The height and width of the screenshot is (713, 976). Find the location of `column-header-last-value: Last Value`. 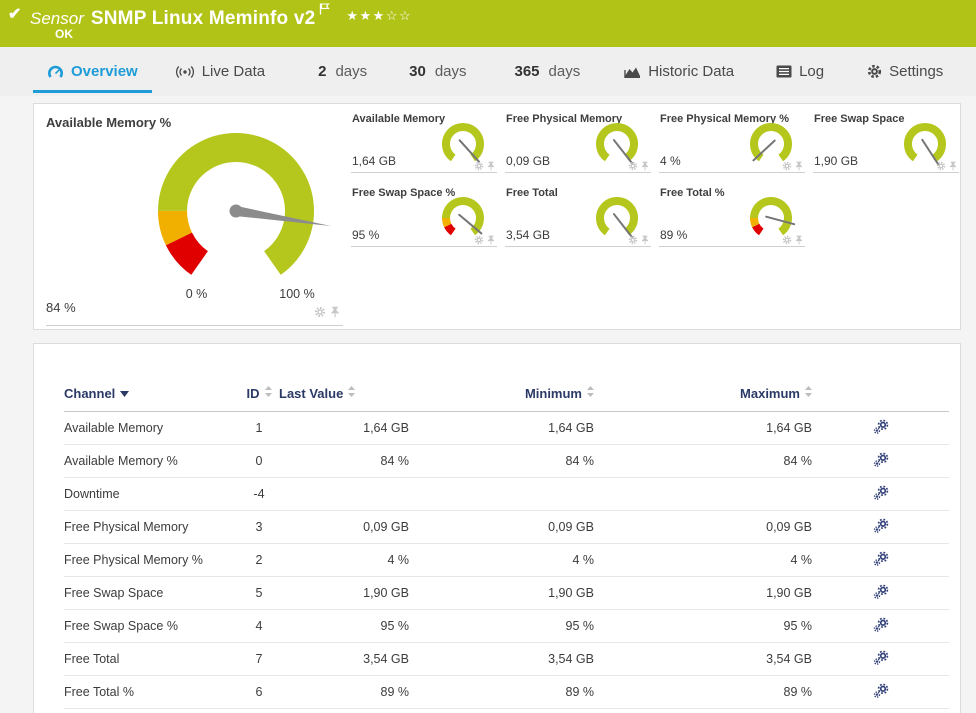

column-header-last-value: Last Value is located at coordinates (344, 397).